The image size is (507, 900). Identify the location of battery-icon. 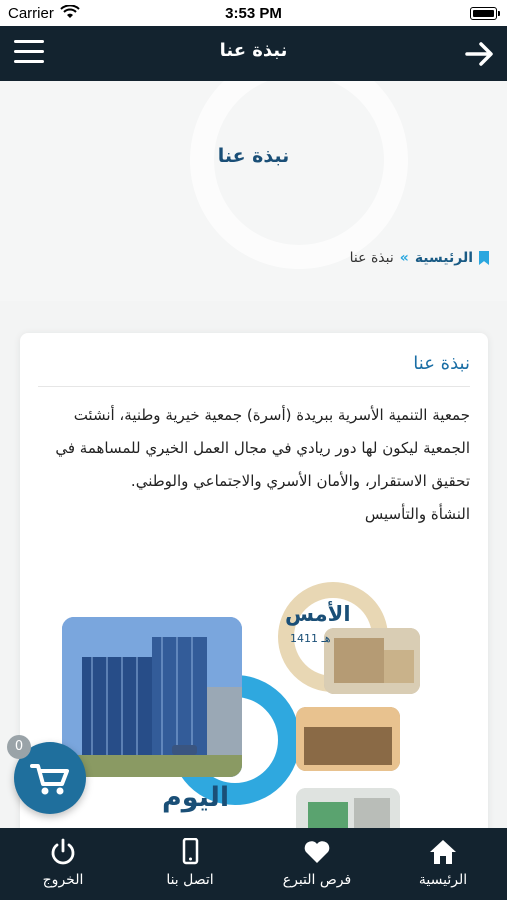
(485, 13).